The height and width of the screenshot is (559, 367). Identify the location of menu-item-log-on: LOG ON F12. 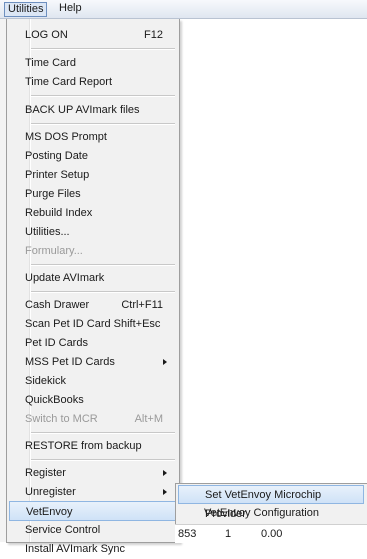
(93, 35).